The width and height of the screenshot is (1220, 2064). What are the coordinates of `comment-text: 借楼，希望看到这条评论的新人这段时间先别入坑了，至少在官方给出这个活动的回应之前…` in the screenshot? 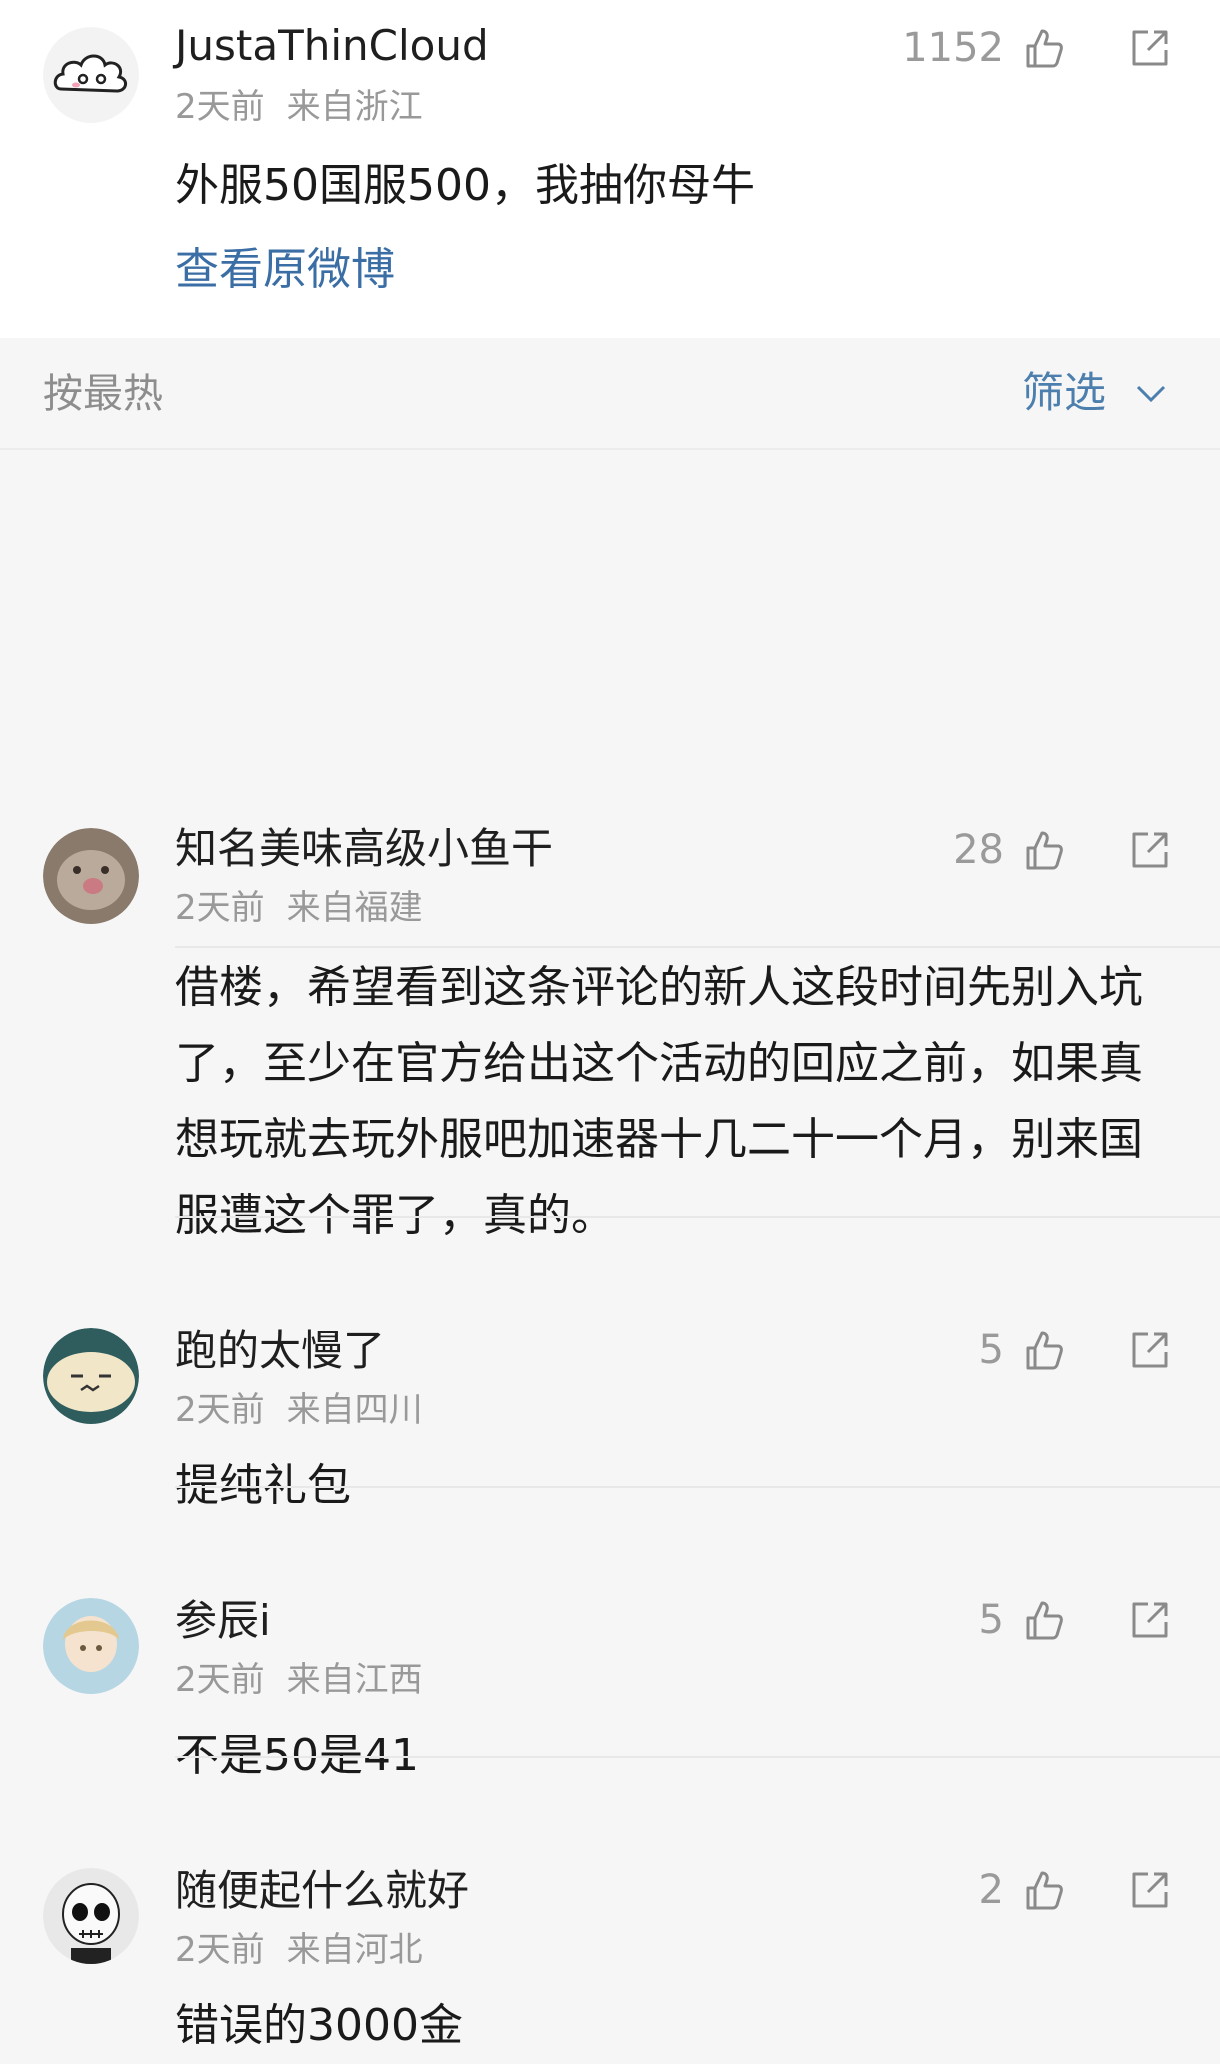 It's located at (659, 1101).